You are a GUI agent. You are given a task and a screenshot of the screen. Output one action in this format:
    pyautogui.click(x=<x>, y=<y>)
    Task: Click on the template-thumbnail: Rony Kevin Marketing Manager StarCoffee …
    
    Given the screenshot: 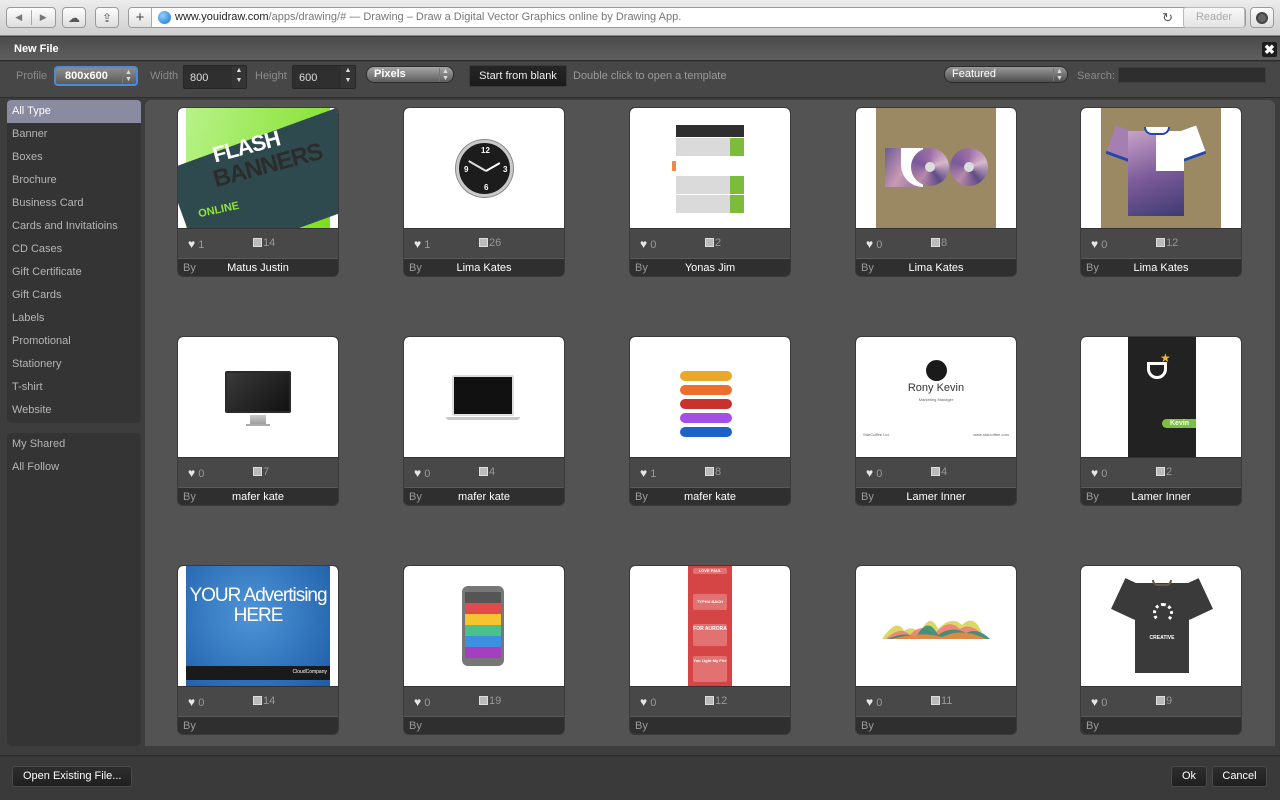 What is the action you would take?
    pyautogui.click(x=936, y=397)
    